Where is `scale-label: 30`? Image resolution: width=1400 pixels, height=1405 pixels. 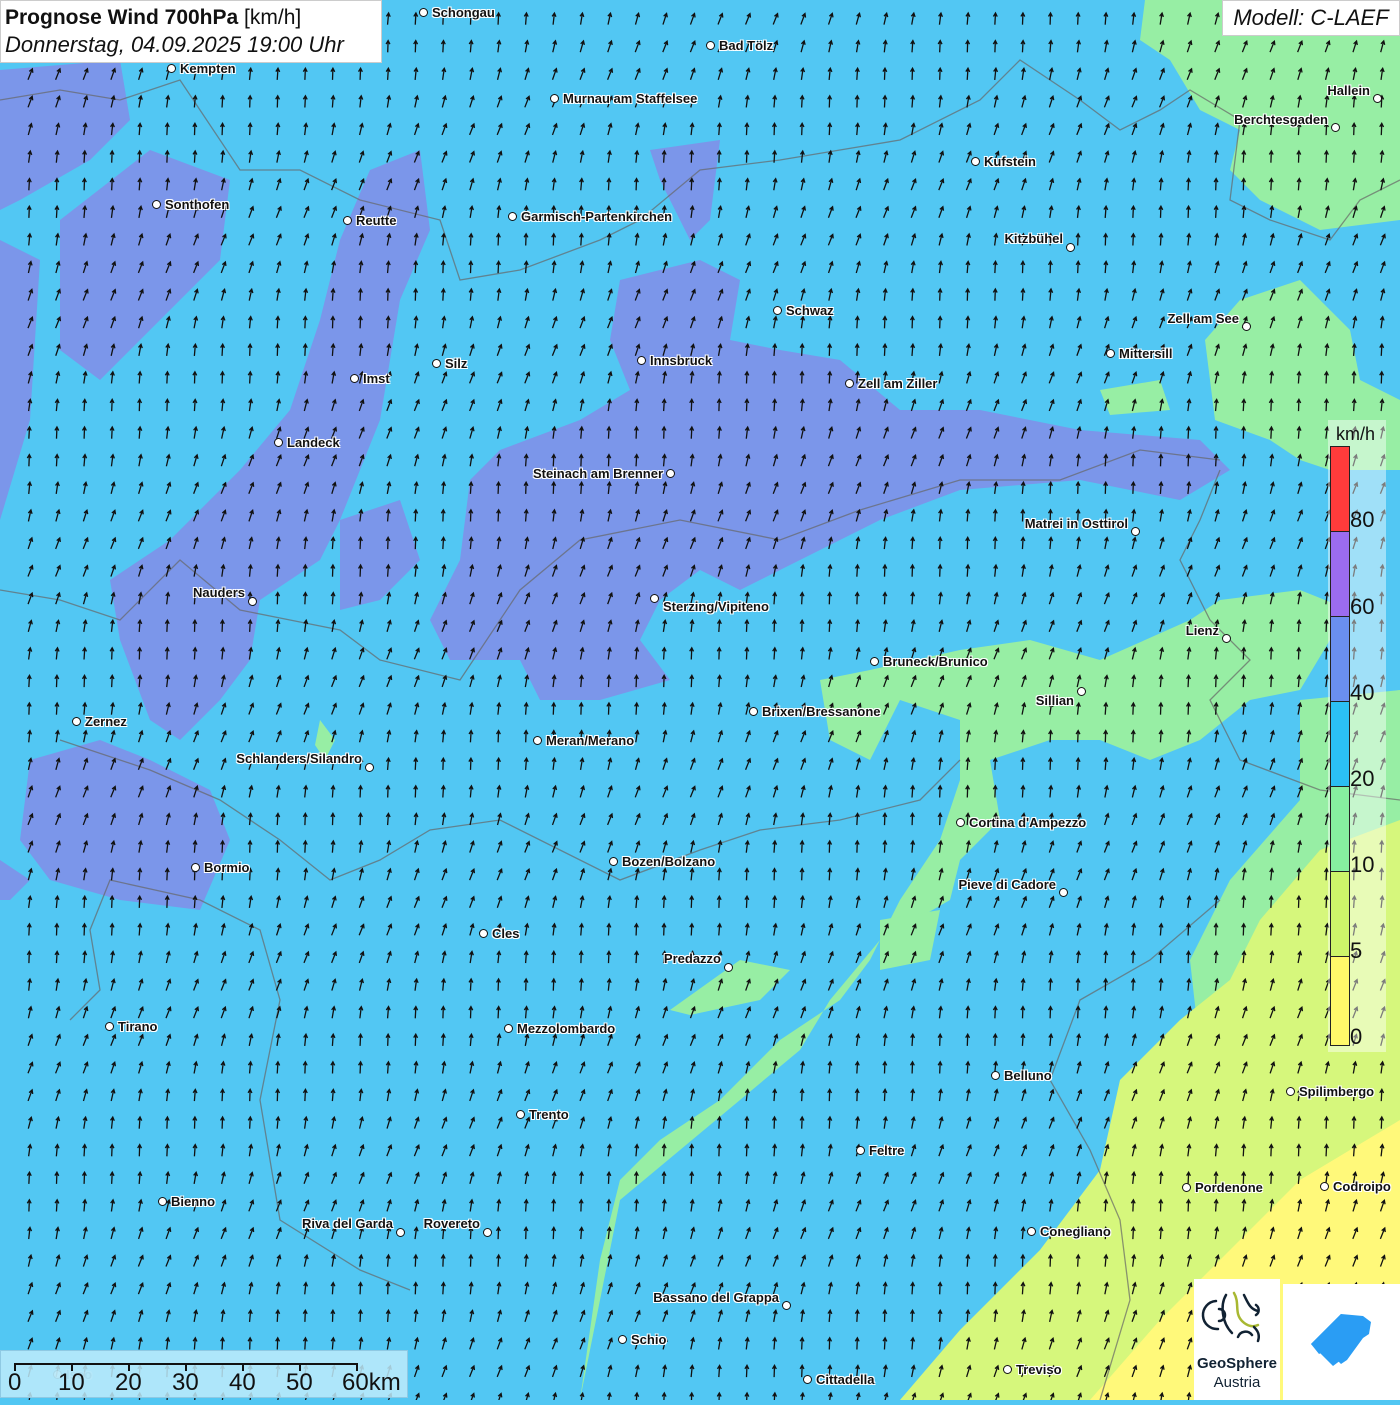 scale-label: 30 is located at coordinates (185, 1382).